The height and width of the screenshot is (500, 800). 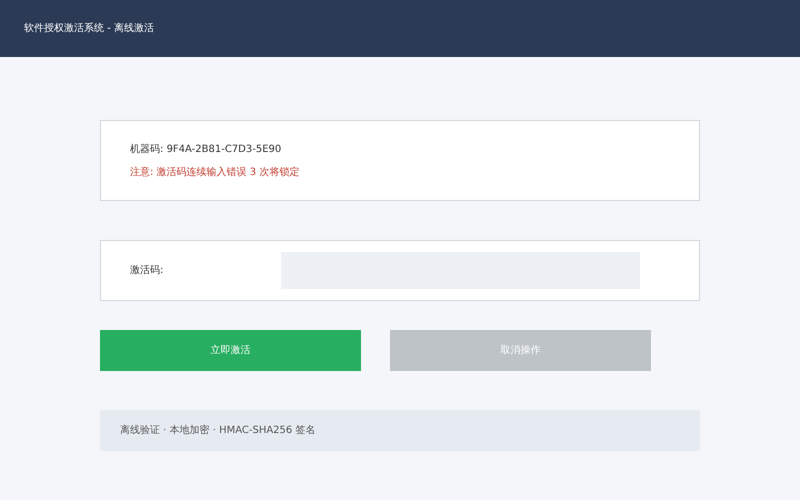 I want to click on footer-note: 离线验证 · 本地加密 · HMAC-SHA256 签名, so click(x=400, y=430).